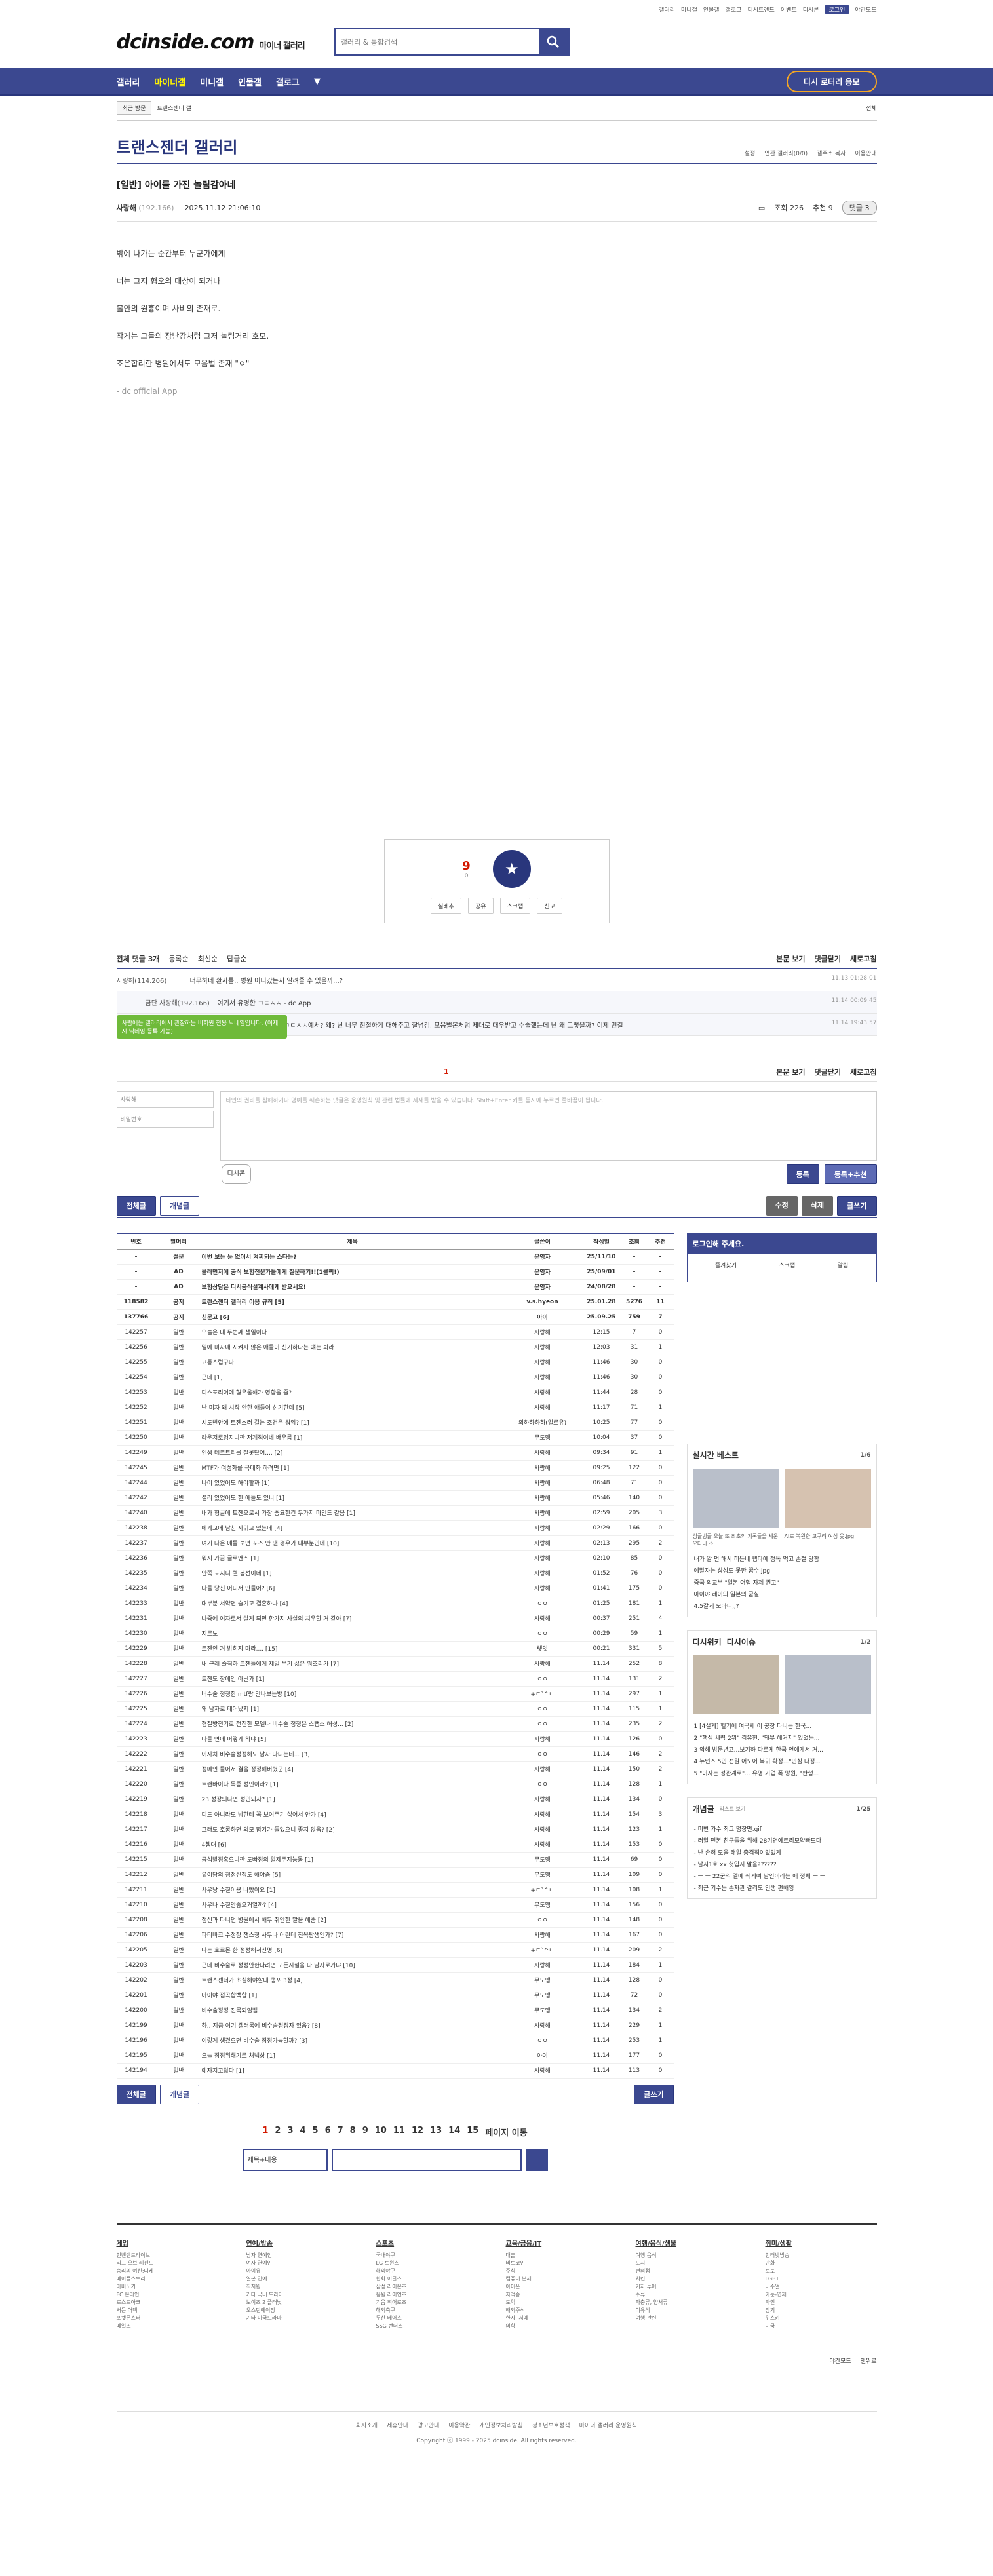  What do you see at coordinates (837, 9) in the screenshot?
I see `topmenu-link: 로그인` at bounding box center [837, 9].